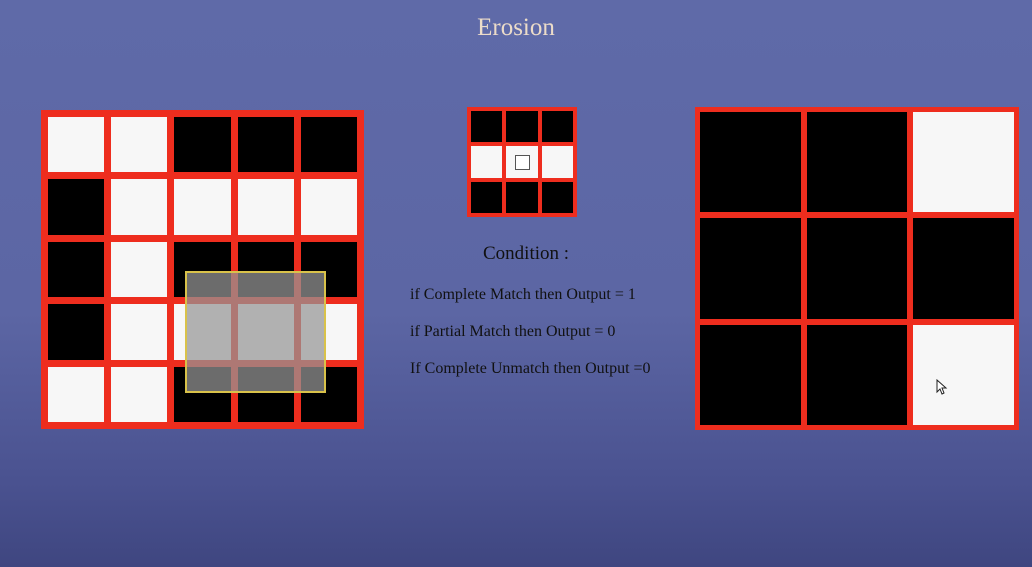 The image size is (1032, 567). Describe the element at coordinates (255, 332) in the screenshot. I see `structuring-window-highlight` at that location.